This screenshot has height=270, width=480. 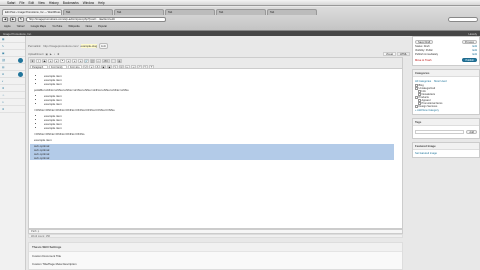 What do you see at coordinates (3, 88) in the screenshot?
I see `plugins-icon: ⚙` at bounding box center [3, 88].